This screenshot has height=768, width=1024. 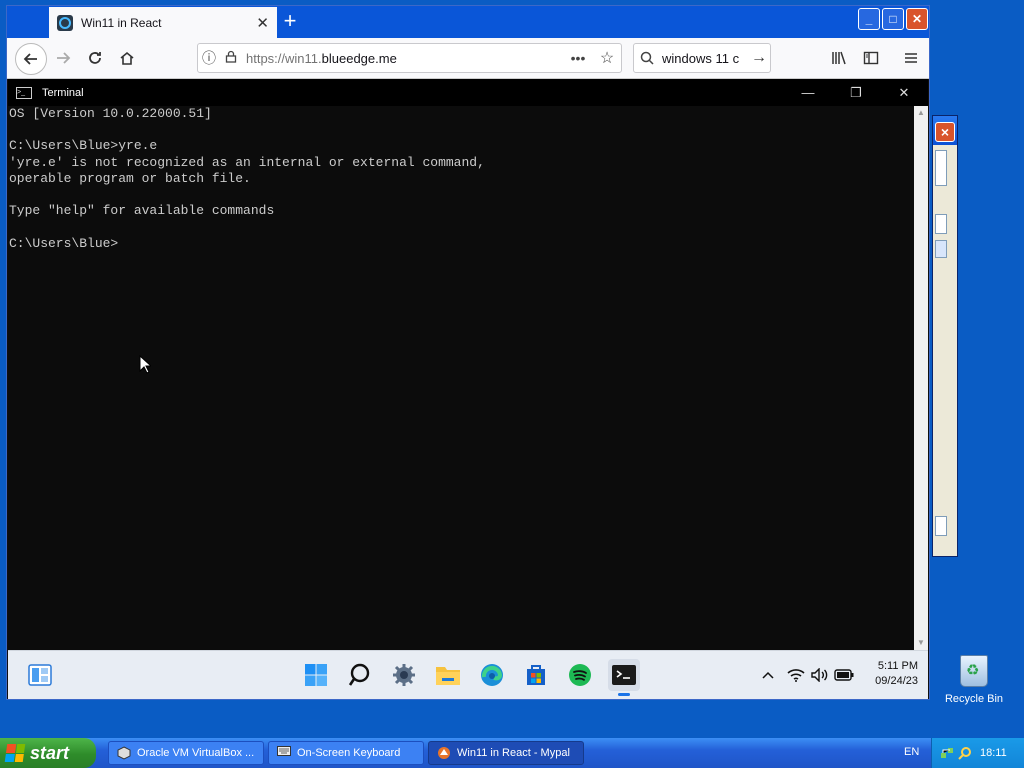 I want to click on window-controls: _ □ ✕, so click(x=893, y=19).